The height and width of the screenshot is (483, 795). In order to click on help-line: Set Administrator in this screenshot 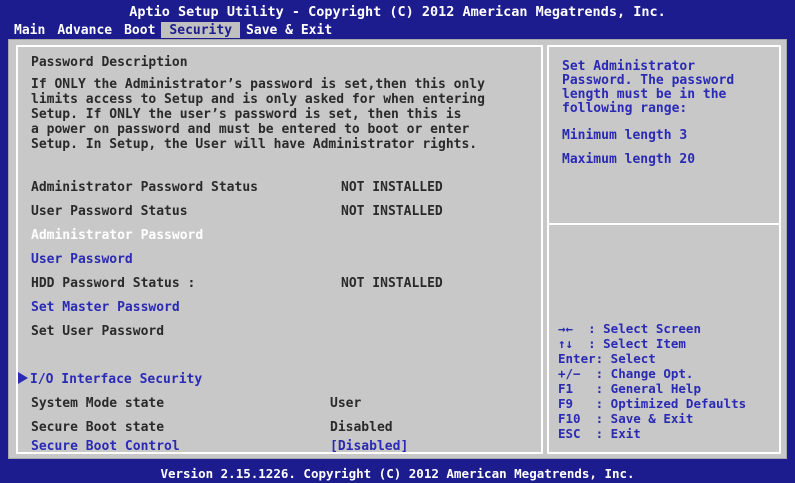, I will do `click(629, 66)`.